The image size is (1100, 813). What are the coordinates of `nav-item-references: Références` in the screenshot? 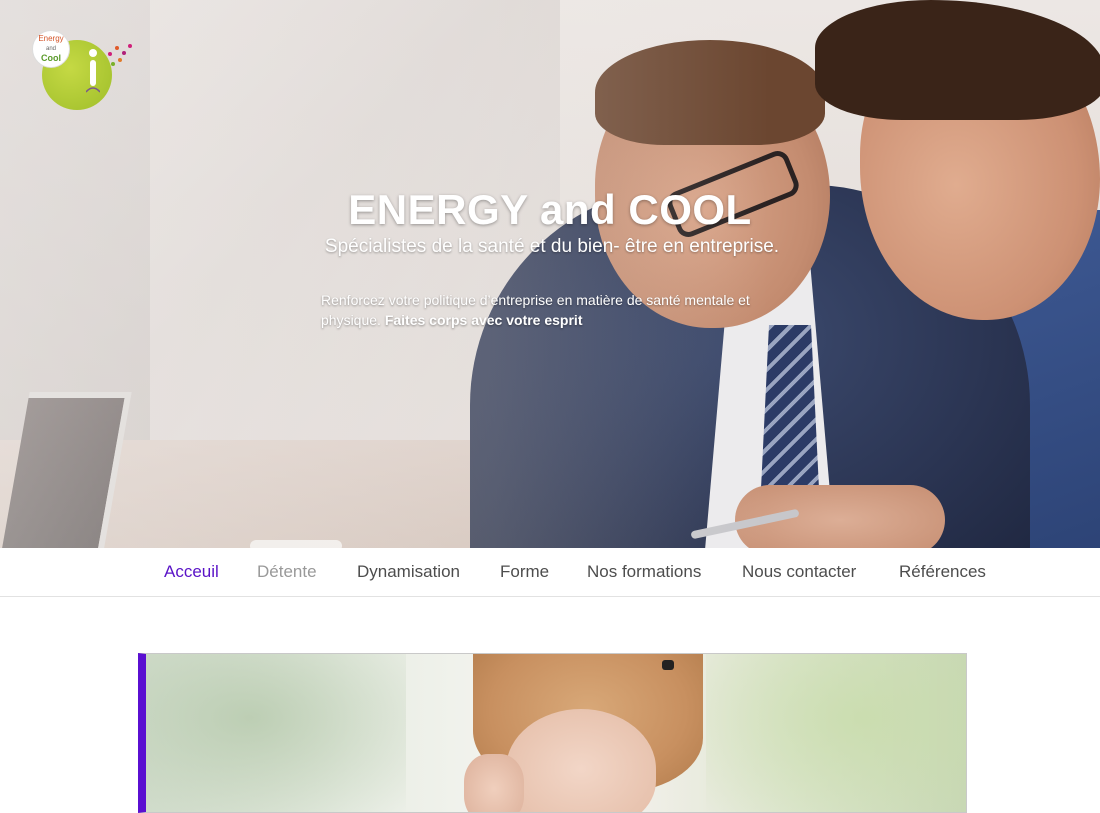 It's located at (942, 572).